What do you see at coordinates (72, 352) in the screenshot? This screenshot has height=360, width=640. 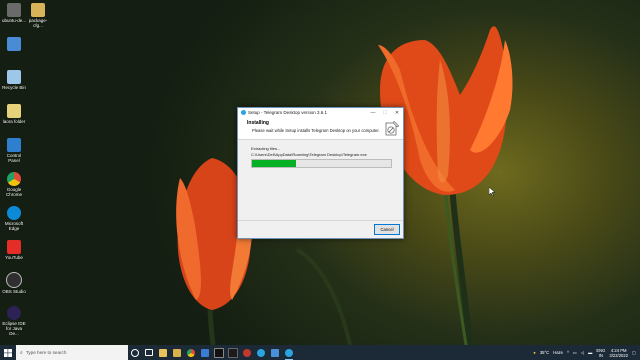 I see `taskbar-search-box: ⌕ Type here to search` at bounding box center [72, 352].